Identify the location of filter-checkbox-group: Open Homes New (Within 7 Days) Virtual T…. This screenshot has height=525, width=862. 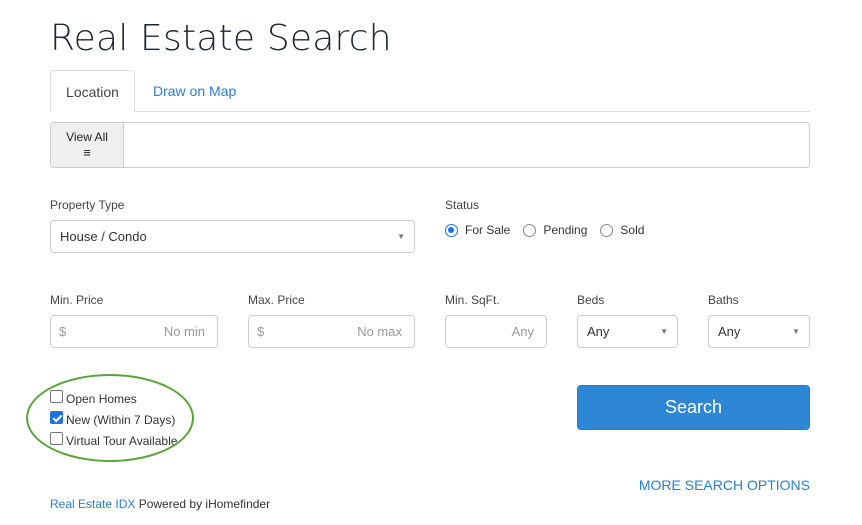
(113, 419).